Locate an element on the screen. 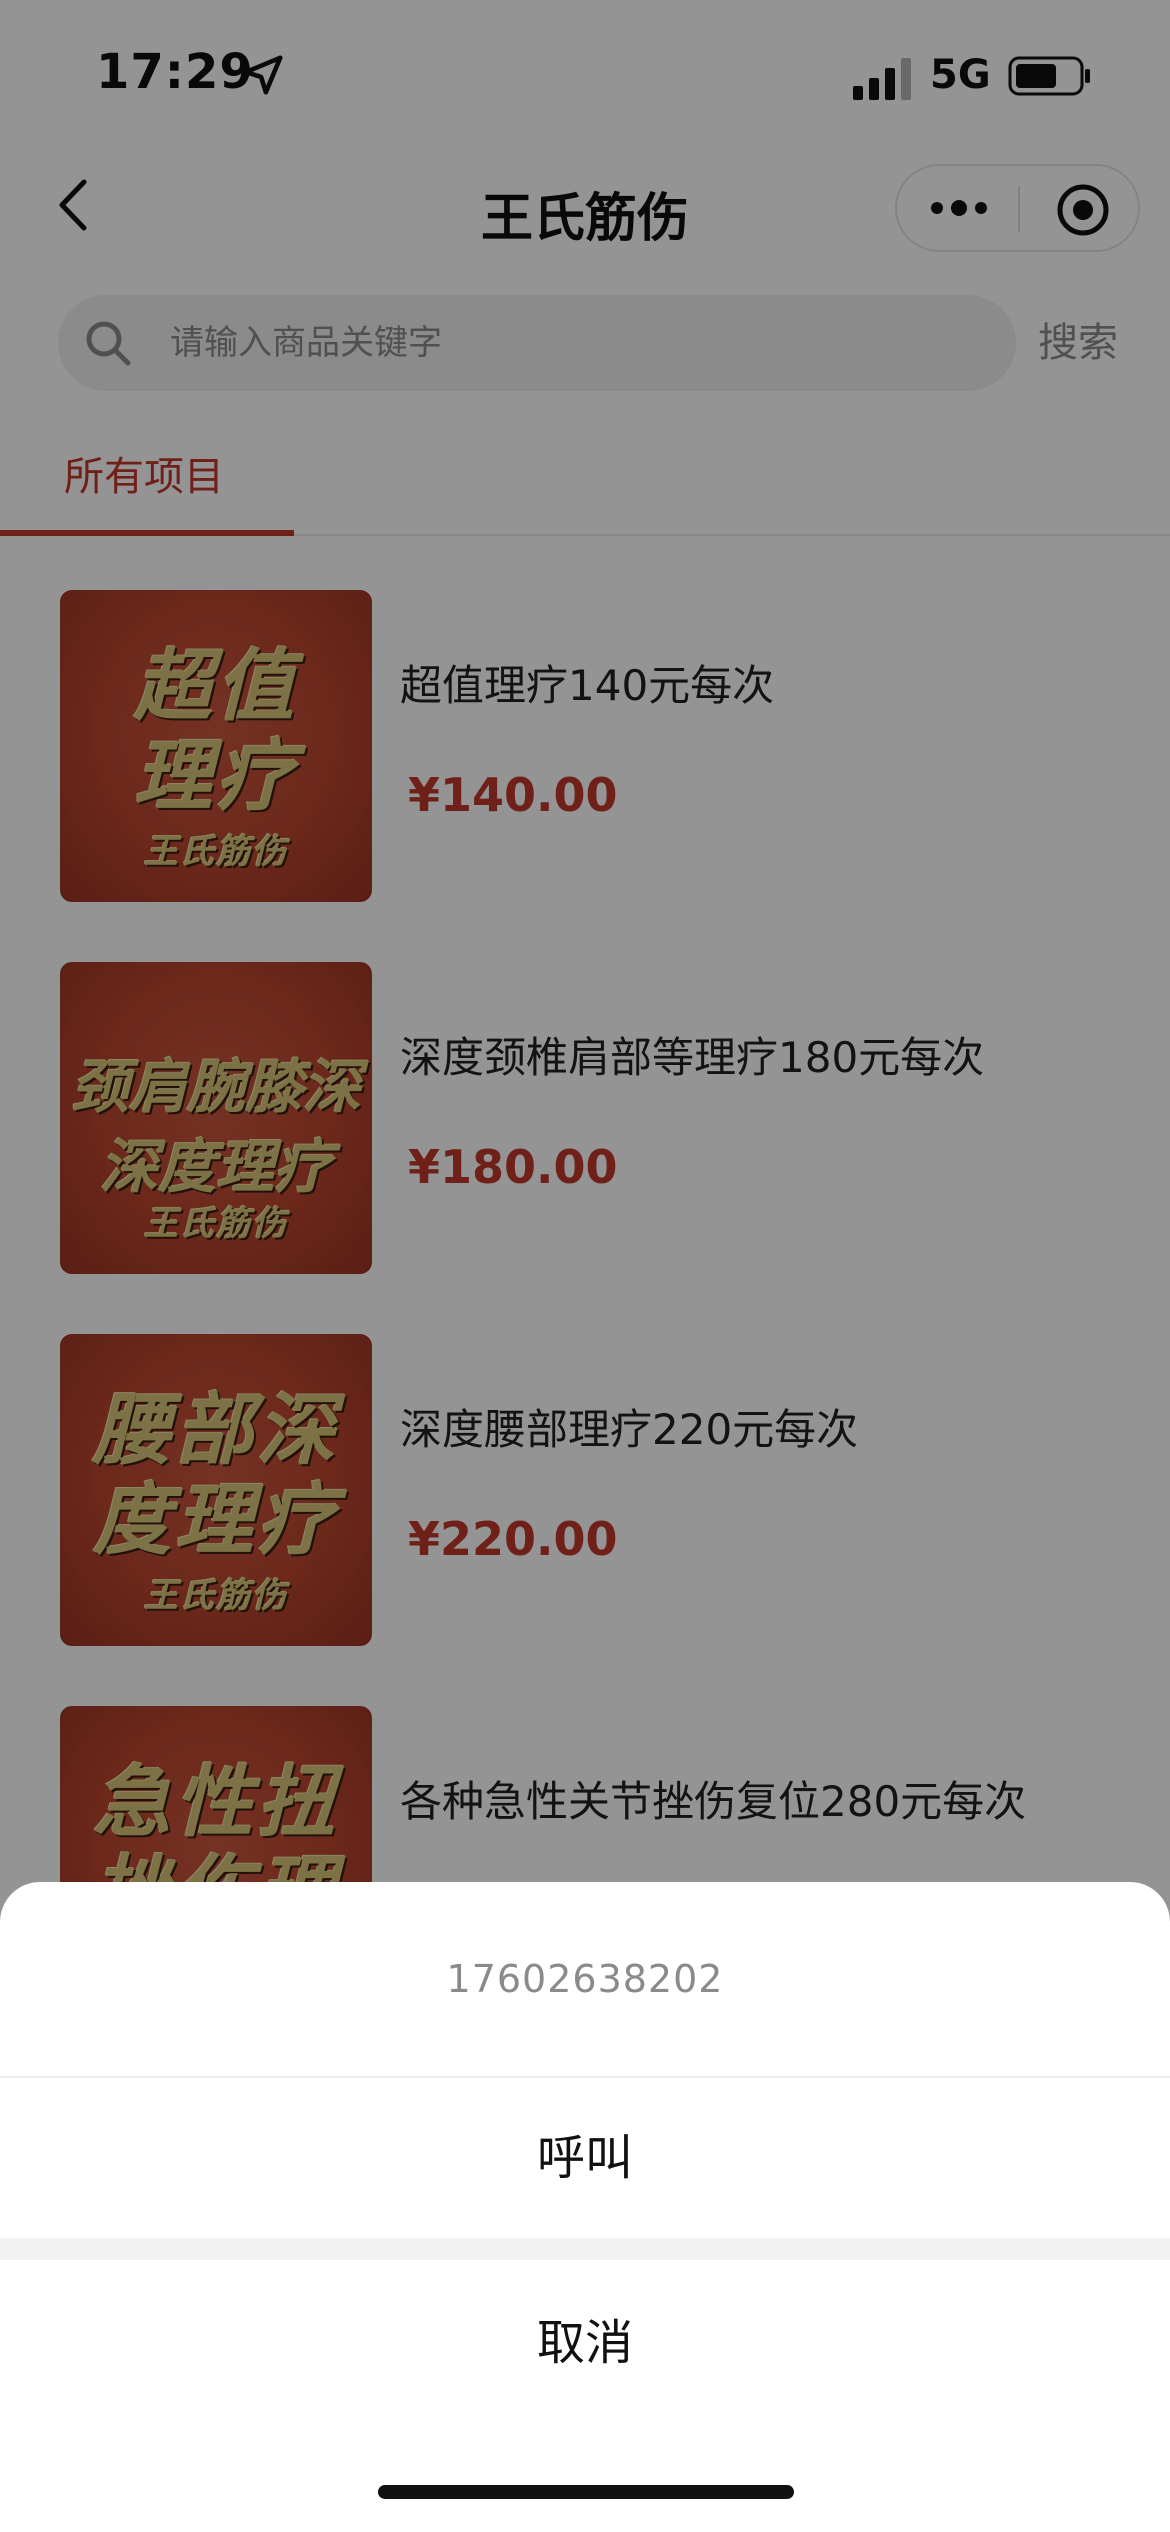 The height and width of the screenshot is (2532, 1170). phone-number: 17602638202 is located at coordinates (585, 1979).